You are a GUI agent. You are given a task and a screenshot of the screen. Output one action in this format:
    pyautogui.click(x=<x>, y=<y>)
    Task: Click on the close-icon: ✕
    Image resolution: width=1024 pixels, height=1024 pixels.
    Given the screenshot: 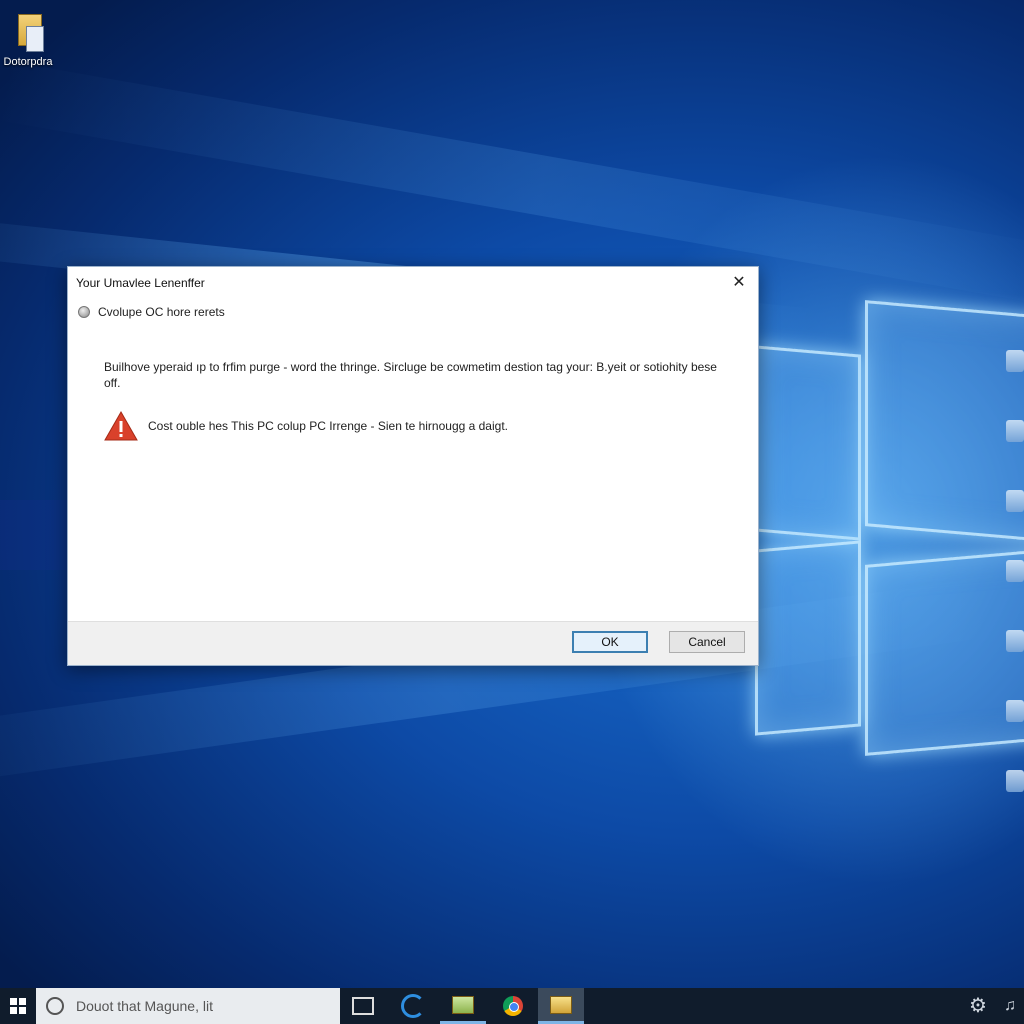 What is the action you would take?
    pyautogui.click(x=739, y=283)
    